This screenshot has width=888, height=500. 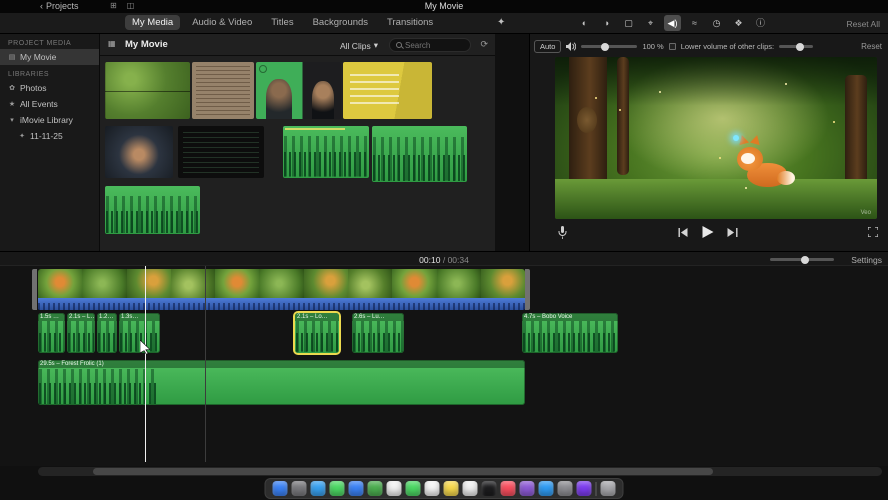 I want to click on finder-dock-icon, so click(x=280, y=488).